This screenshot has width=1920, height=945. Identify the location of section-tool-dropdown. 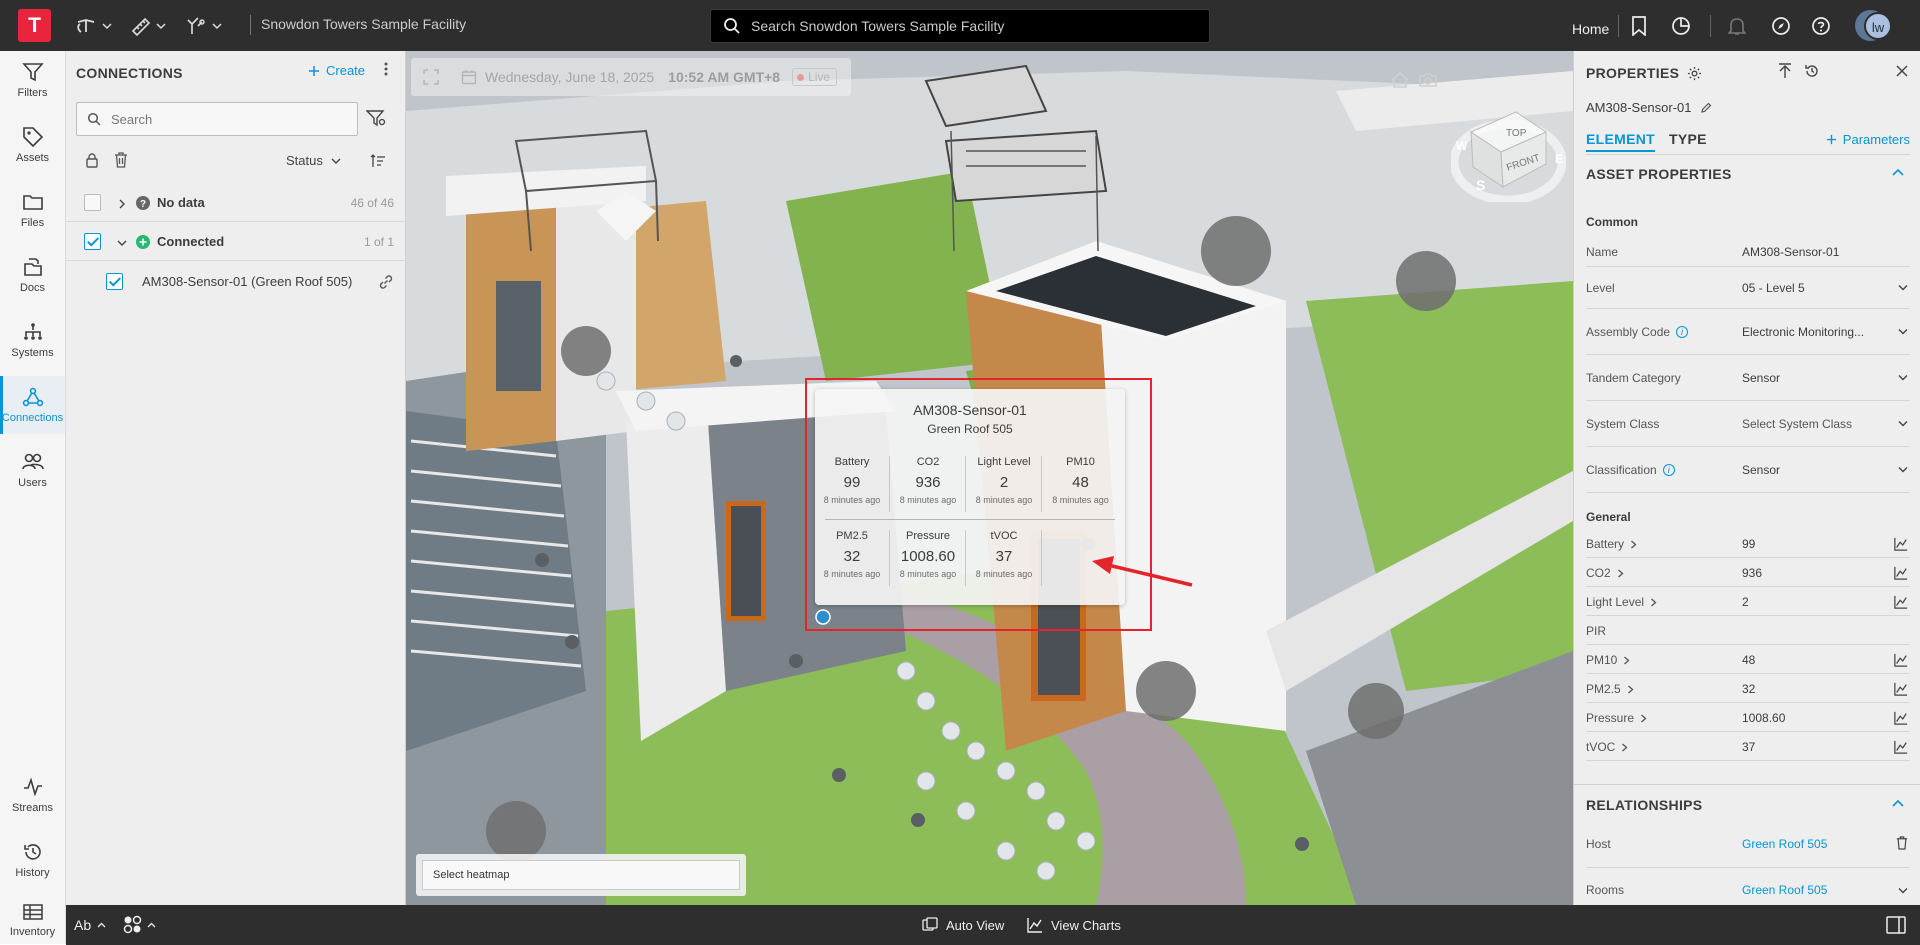
(204, 26).